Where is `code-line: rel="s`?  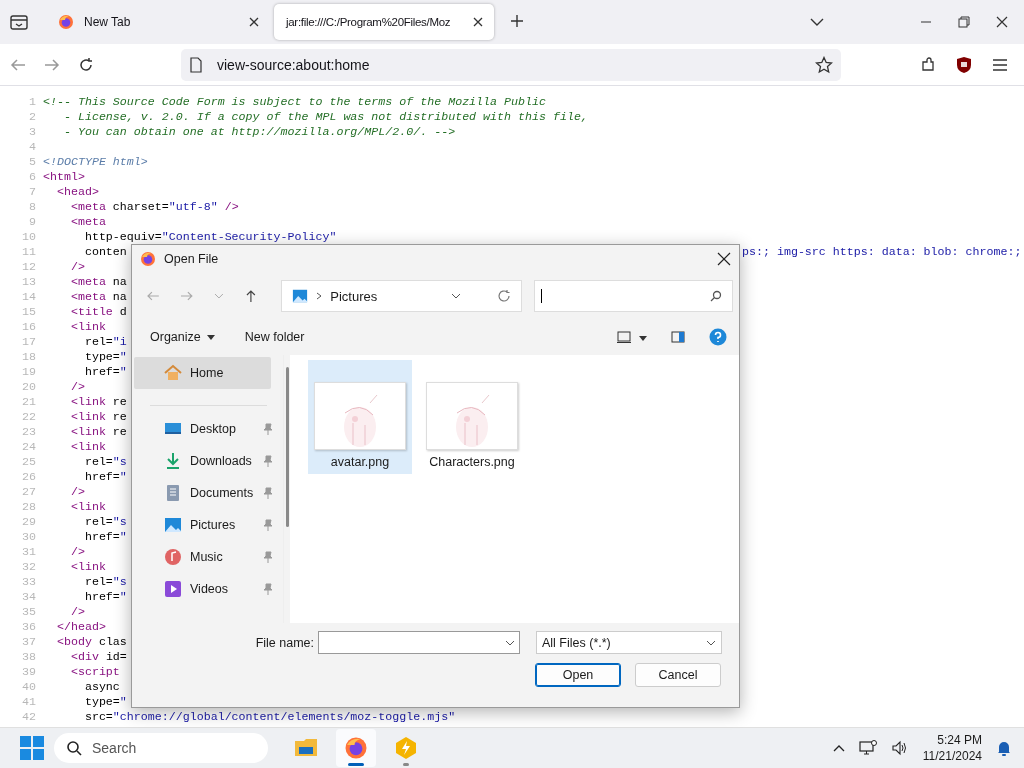
code-line: rel="s is located at coordinates (105, 581).